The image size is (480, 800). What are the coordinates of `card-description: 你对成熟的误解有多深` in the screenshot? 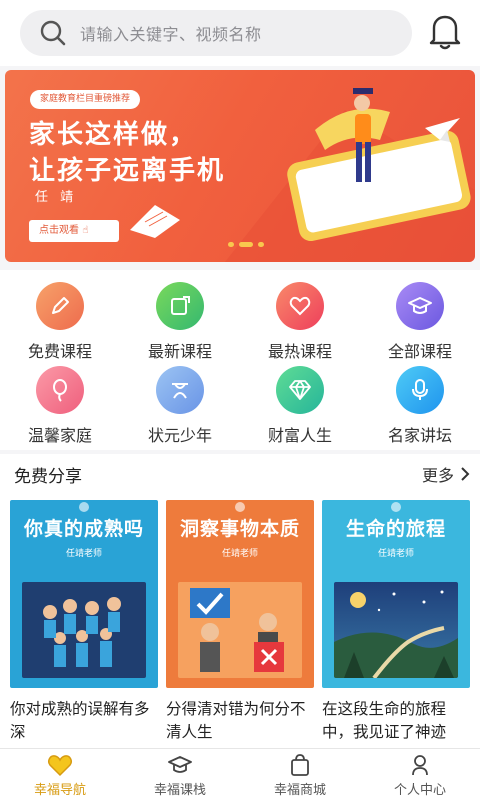 It's located at (80, 720).